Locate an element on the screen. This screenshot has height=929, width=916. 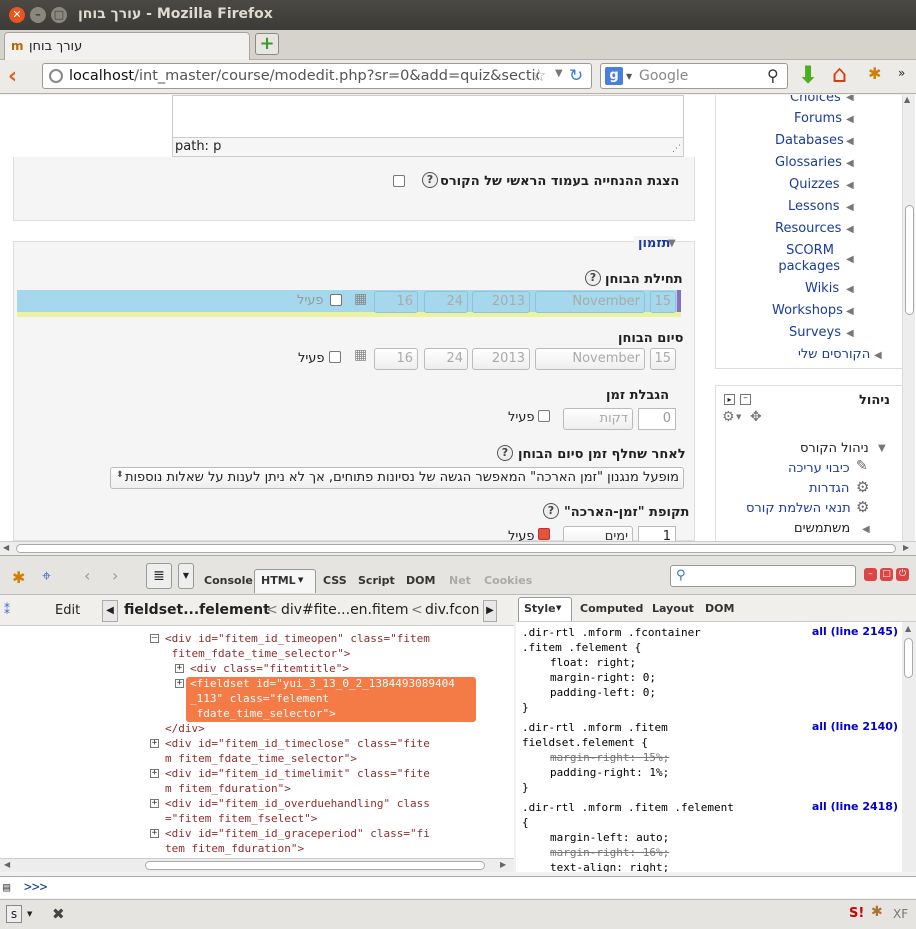
tab-computed: Computed is located at coordinates (611, 608).